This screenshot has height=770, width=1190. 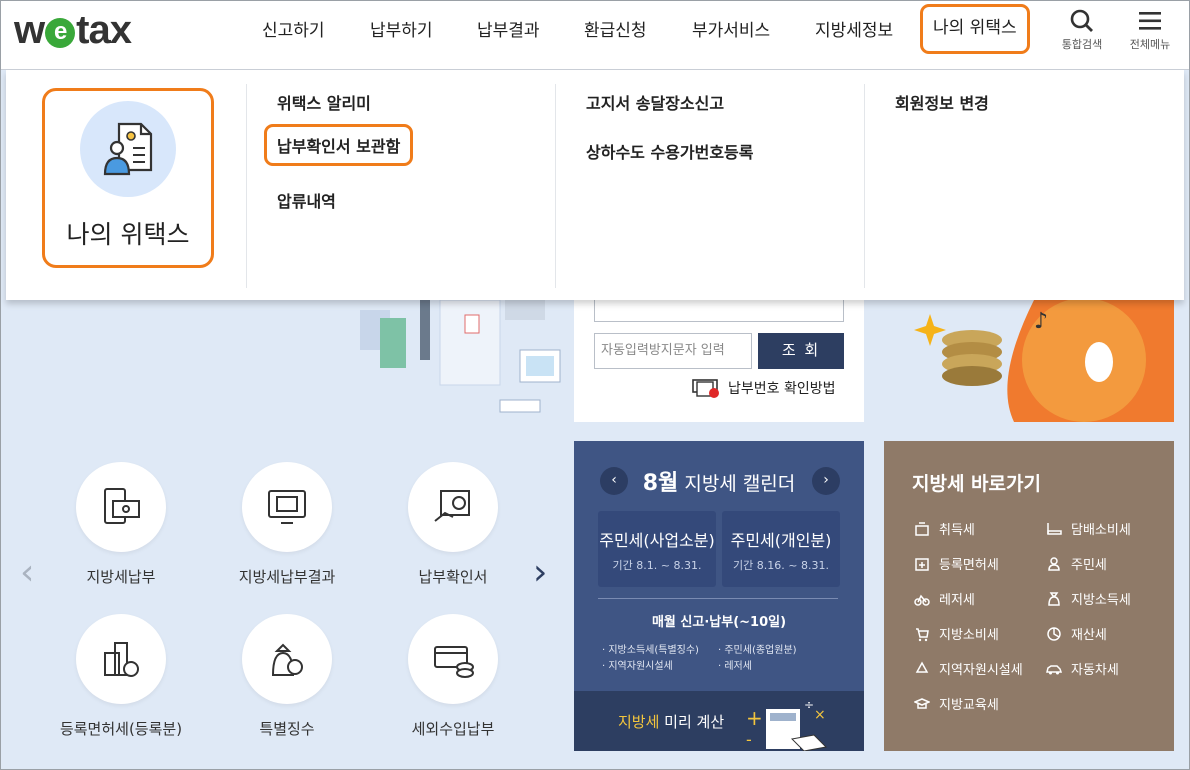 I want to click on shortcut-label: 재산세, so click(x=1089, y=635).